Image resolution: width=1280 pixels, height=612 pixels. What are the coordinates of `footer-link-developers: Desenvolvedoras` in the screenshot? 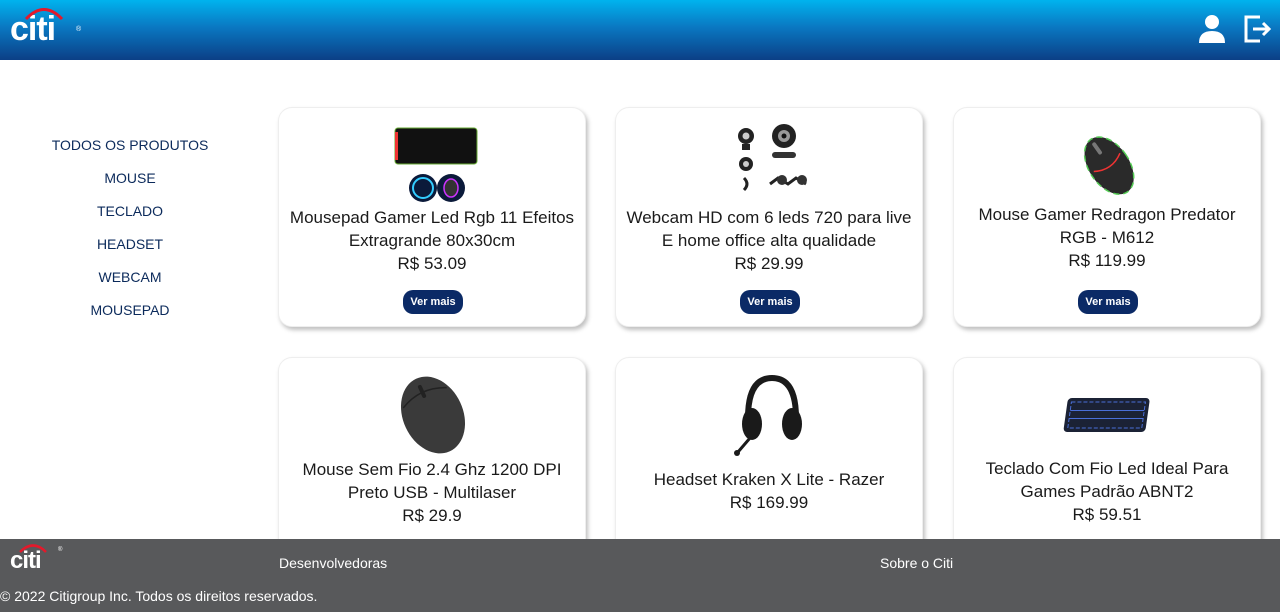 It's located at (333, 563).